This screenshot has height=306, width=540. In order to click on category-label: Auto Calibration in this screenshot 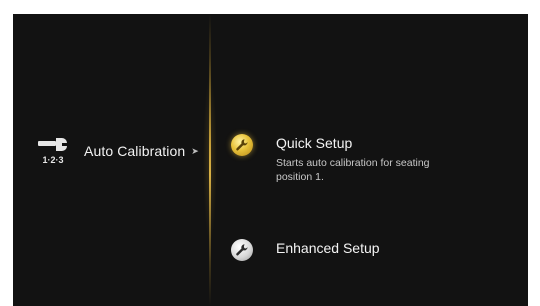, I will do `click(135, 151)`.